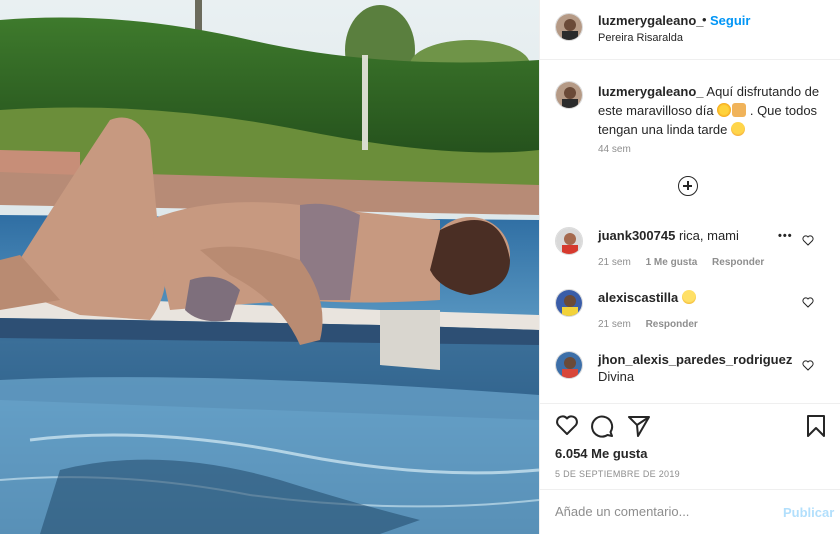 This screenshot has height=534, width=840. I want to click on comment-item: jhon_alexis_paredes_rodriguez Divina, so click(692, 375).